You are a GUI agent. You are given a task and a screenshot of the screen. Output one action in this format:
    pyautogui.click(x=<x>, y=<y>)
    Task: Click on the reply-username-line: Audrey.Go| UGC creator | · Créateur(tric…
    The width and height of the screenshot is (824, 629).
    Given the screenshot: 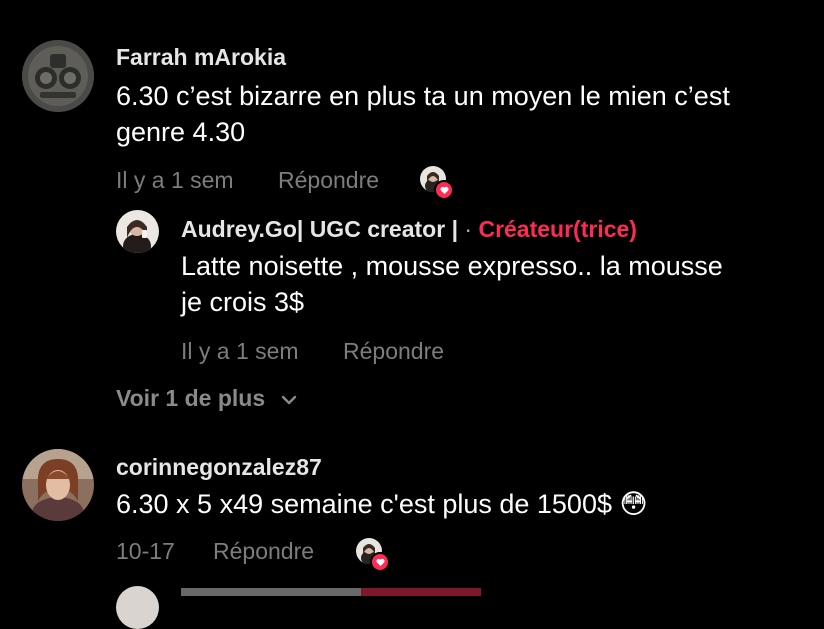 What is the action you would take?
    pyautogui.click(x=409, y=229)
    